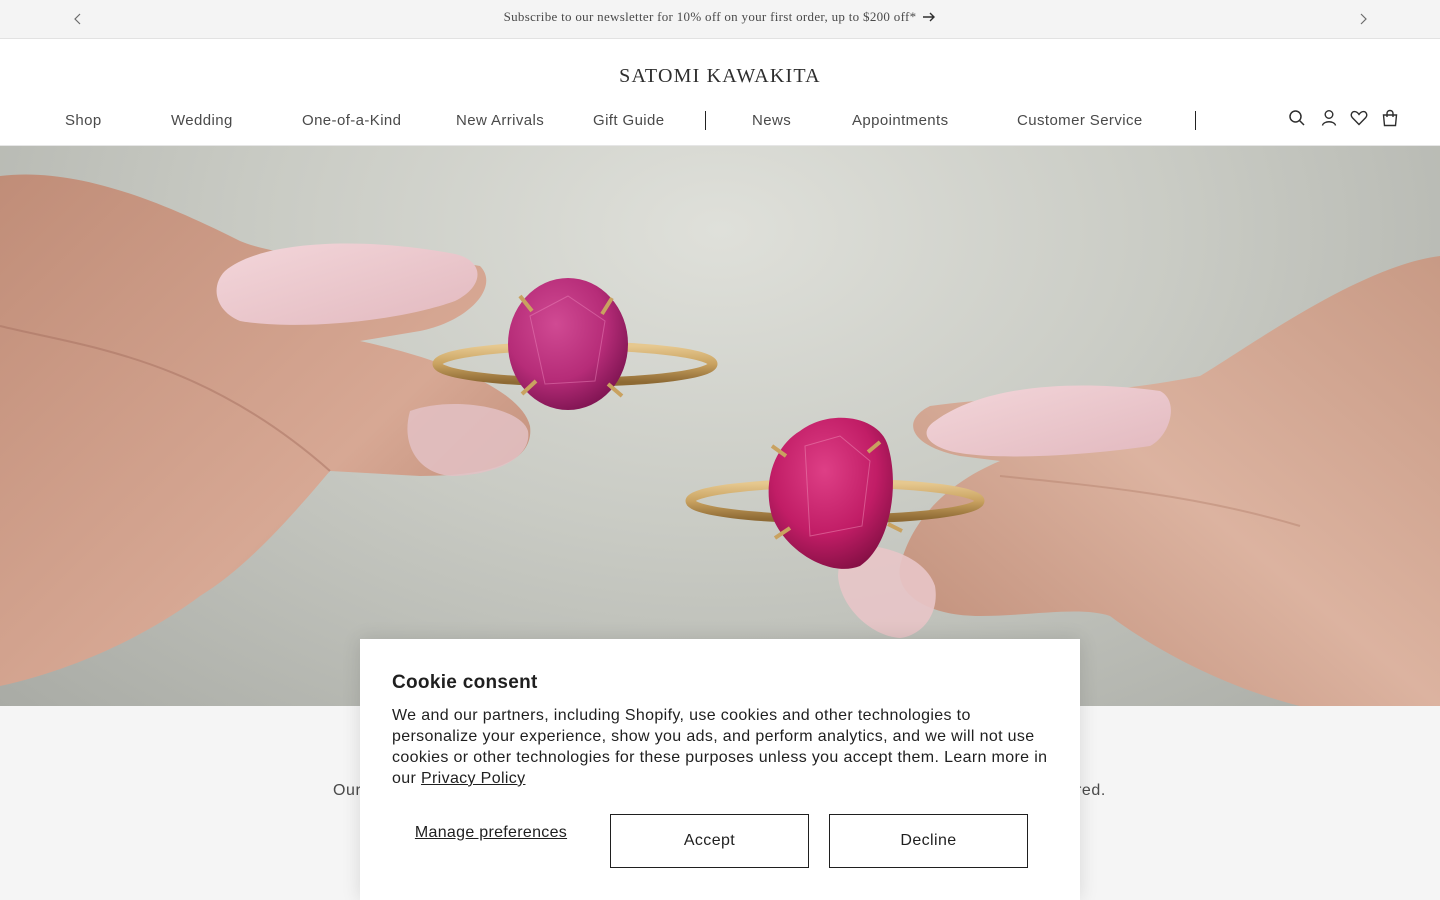 The image size is (1440, 900). Describe the element at coordinates (500, 120) in the screenshot. I see `nav-new-arrivals: New Arrivals` at that location.